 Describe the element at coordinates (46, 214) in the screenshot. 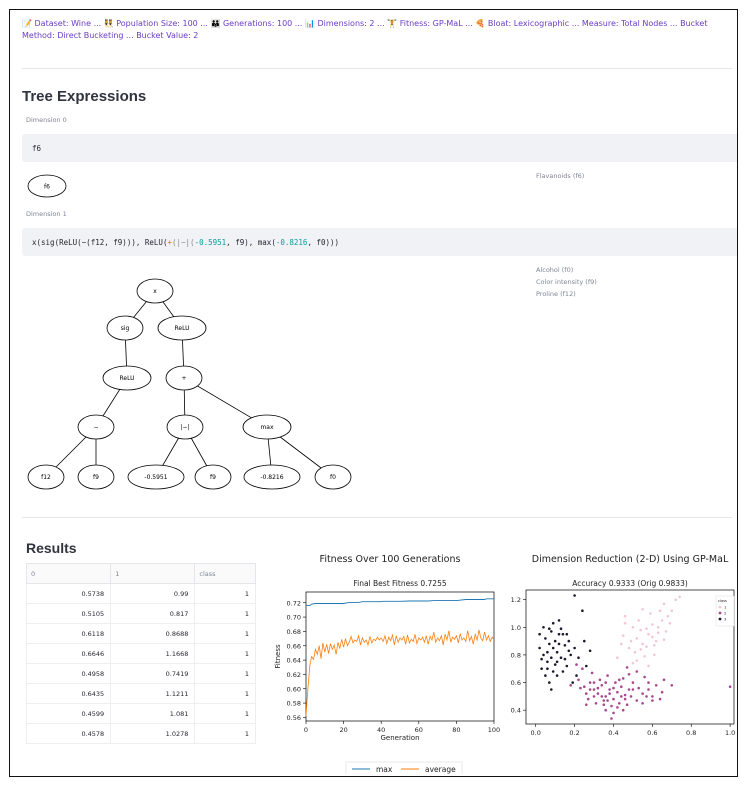

I see `dimension-1-label: Dimension 1` at that location.